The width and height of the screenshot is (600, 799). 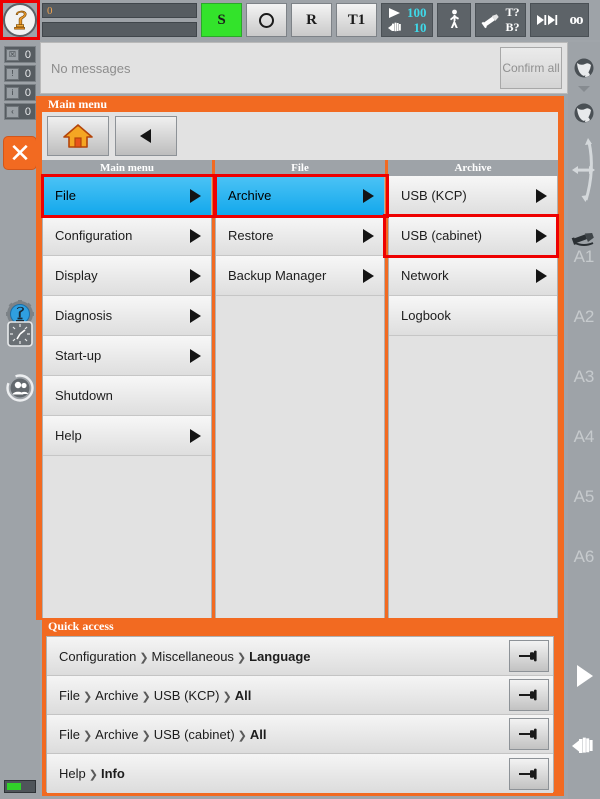 I want to click on clock-icon, so click(x=20, y=334).